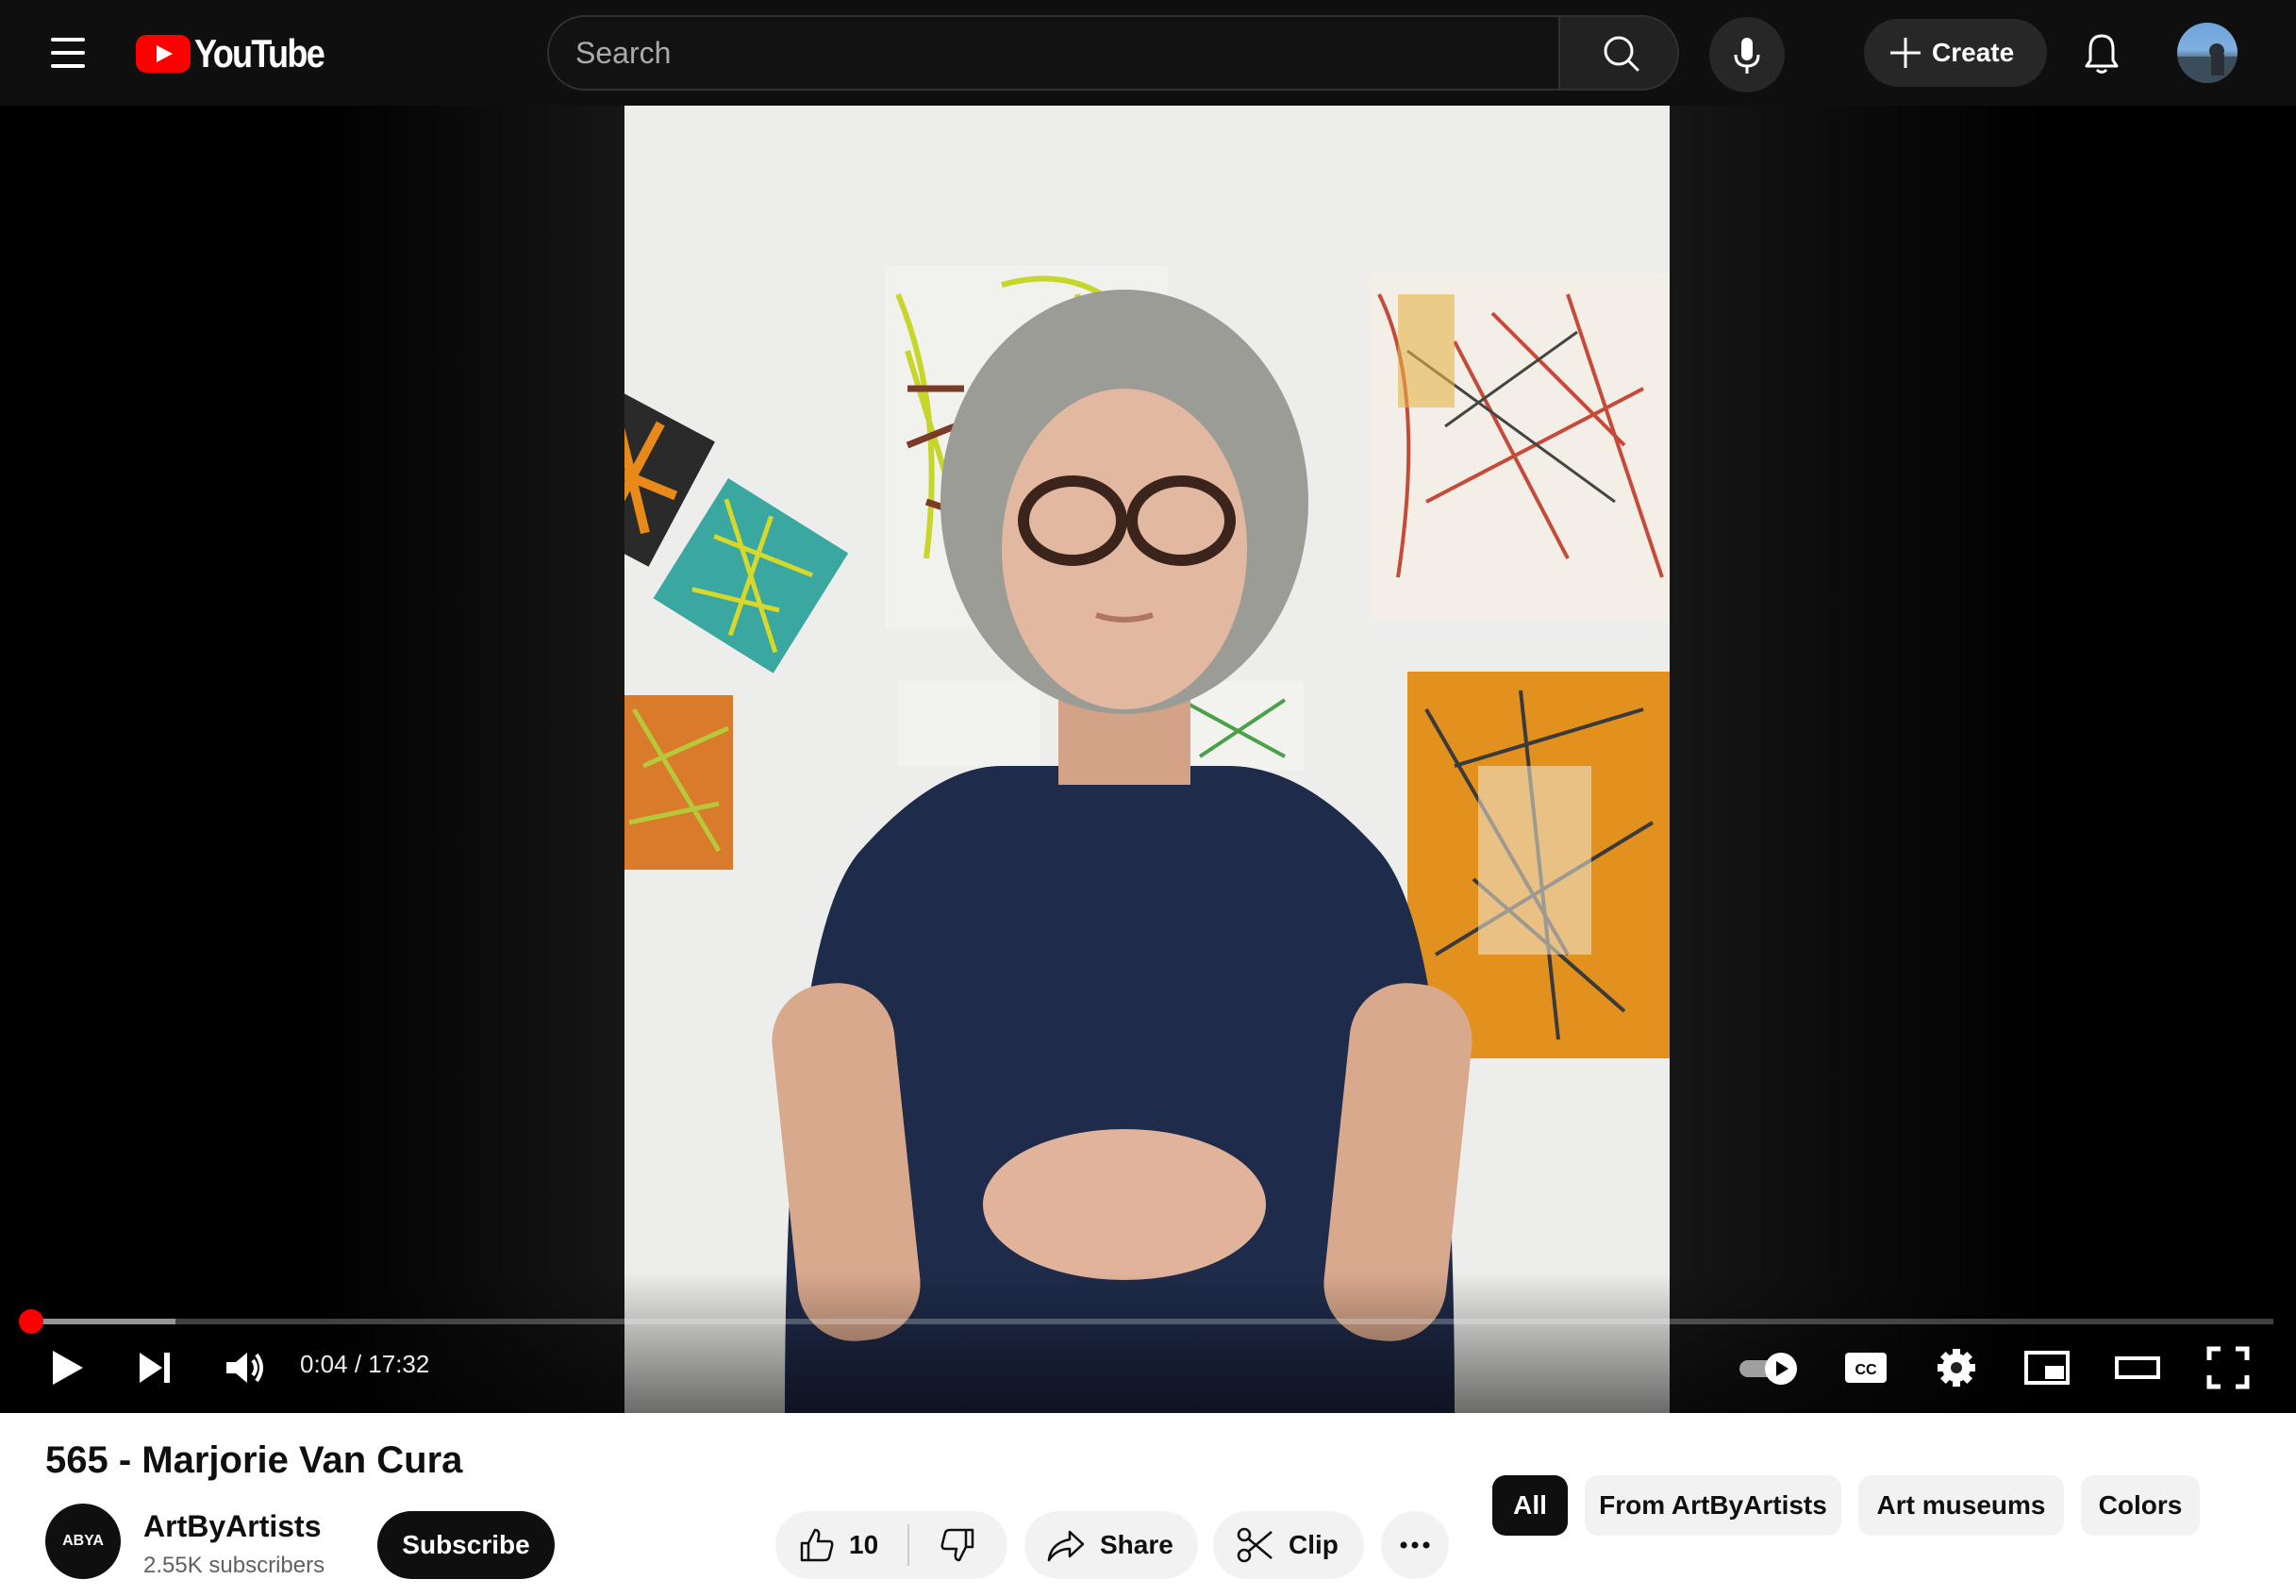  Describe the element at coordinates (1621, 54) in the screenshot. I see `search-icon` at that location.